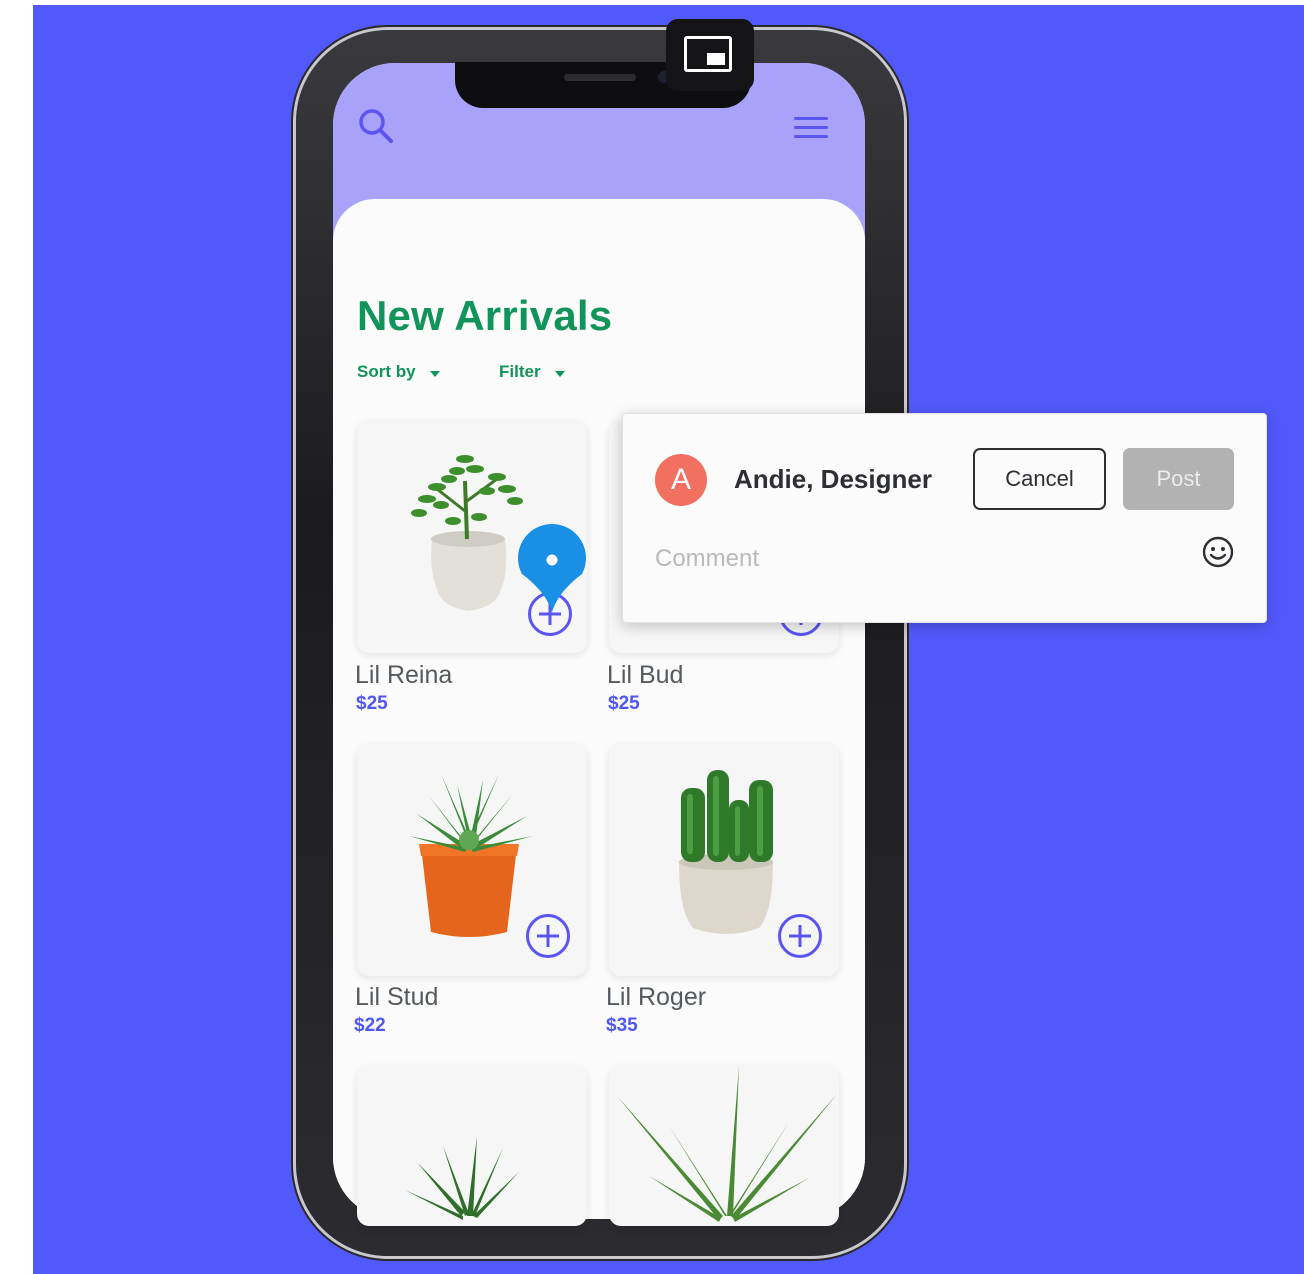 The height and width of the screenshot is (1274, 1304). I want to click on search-icon, so click(376, 126).